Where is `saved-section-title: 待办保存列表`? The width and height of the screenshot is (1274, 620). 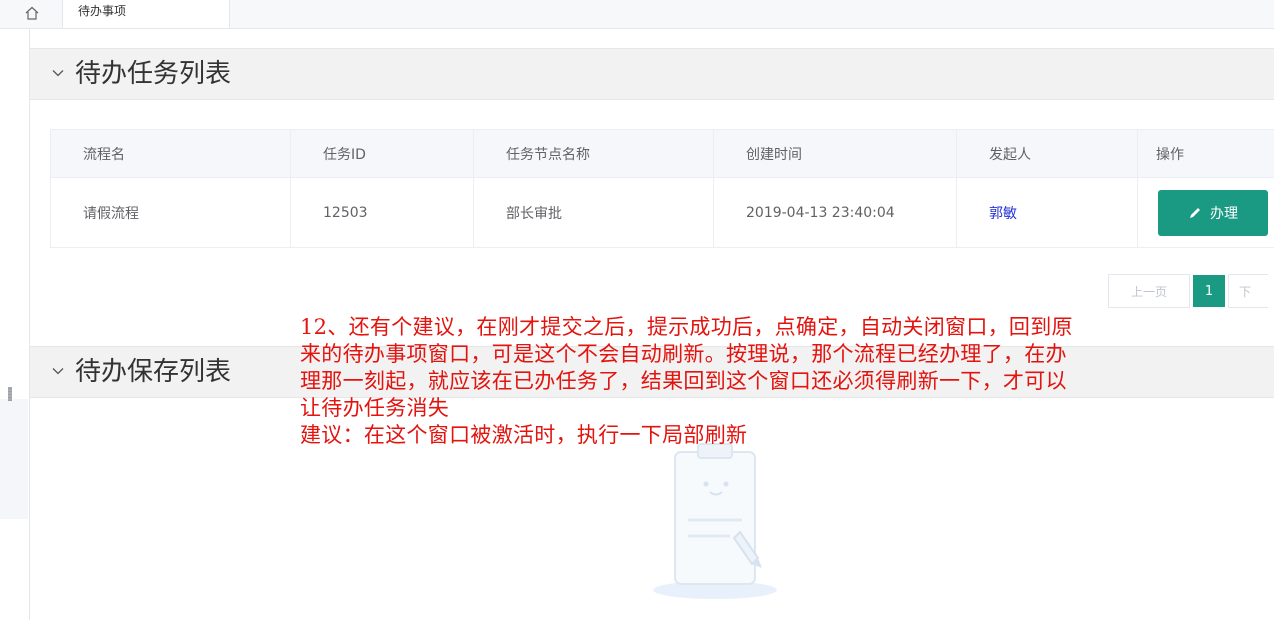 saved-section-title: 待办保存列表 is located at coordinates (153, 372).